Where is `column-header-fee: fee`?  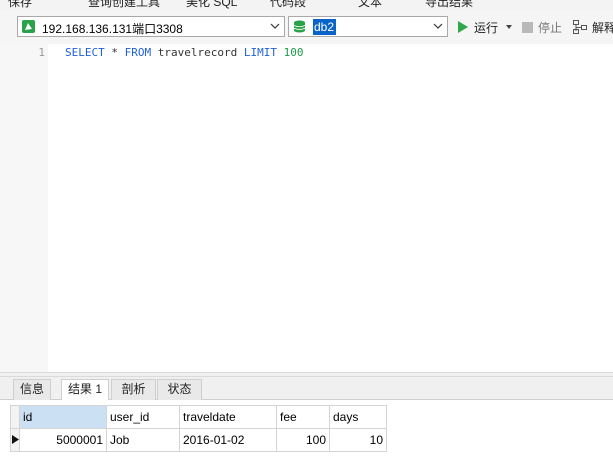
column-header-fee: fee is located at coordinates (303, 417).